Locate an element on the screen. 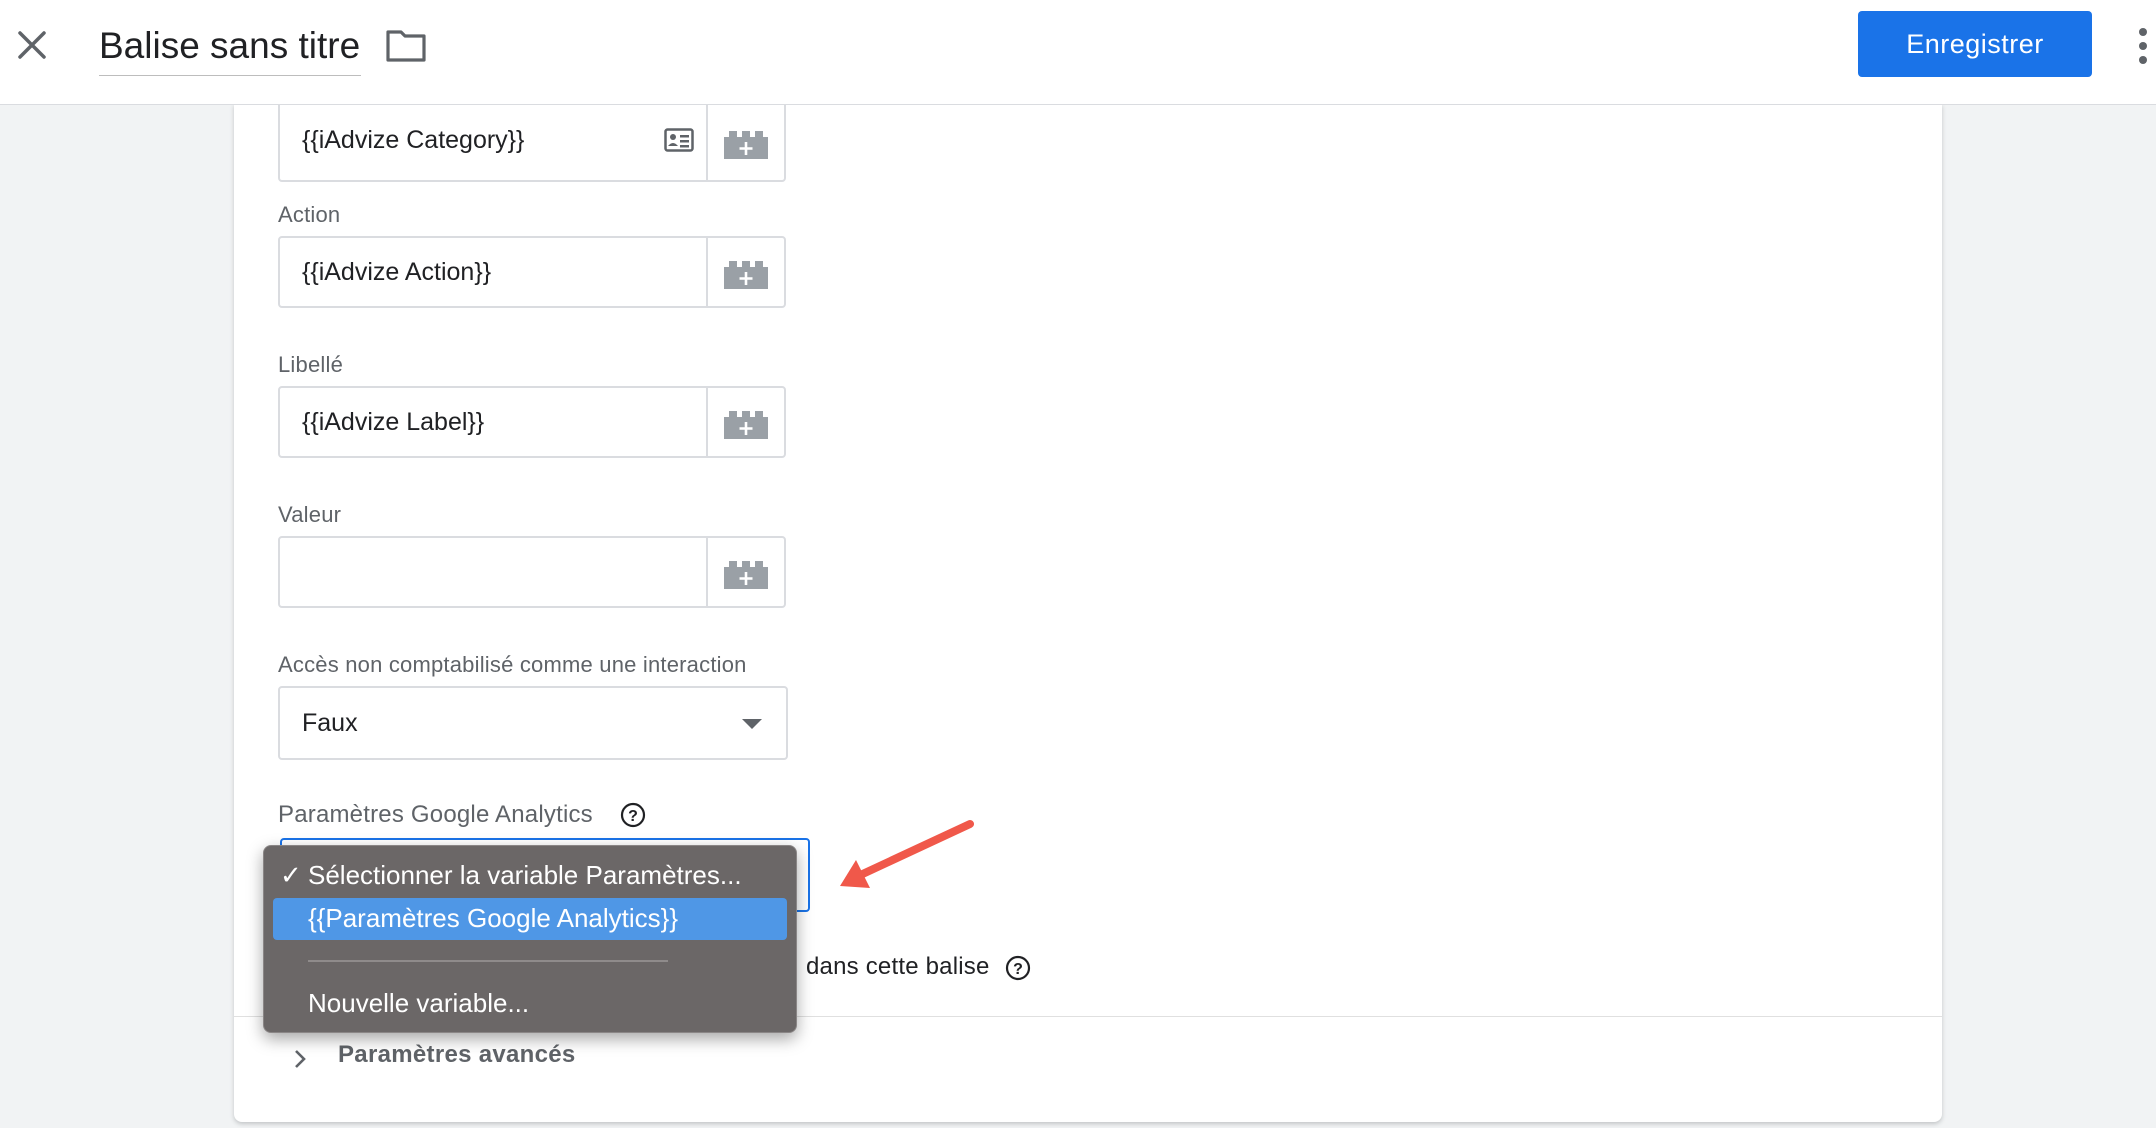 Image resolution: width=2156 pixels, height=1128 pixels. close-icon is located at coordinates (32, 45).